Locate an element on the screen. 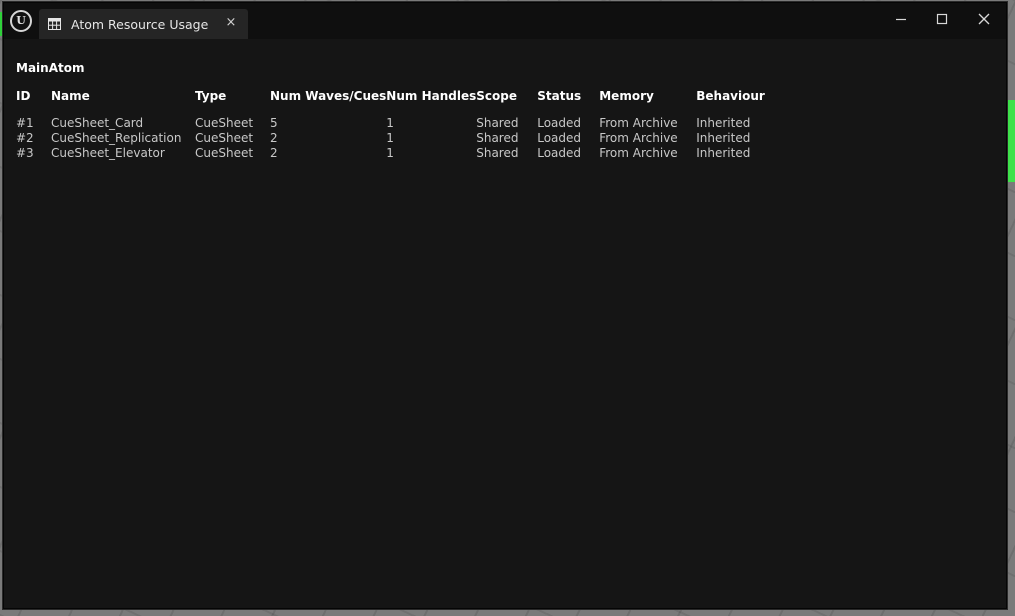  column-header-num-waves-cues: Num Waves/Cues is located at coordinates (328, 96).